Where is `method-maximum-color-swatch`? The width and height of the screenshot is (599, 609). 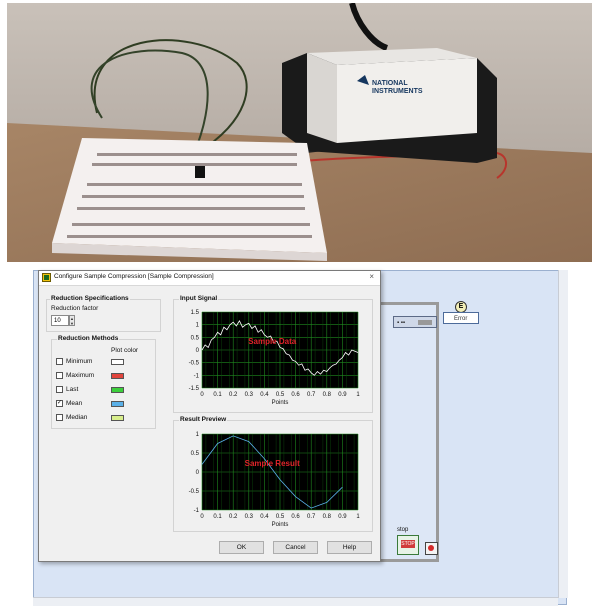
method-maximum-color-swatch is located at coordinates (117, 376).